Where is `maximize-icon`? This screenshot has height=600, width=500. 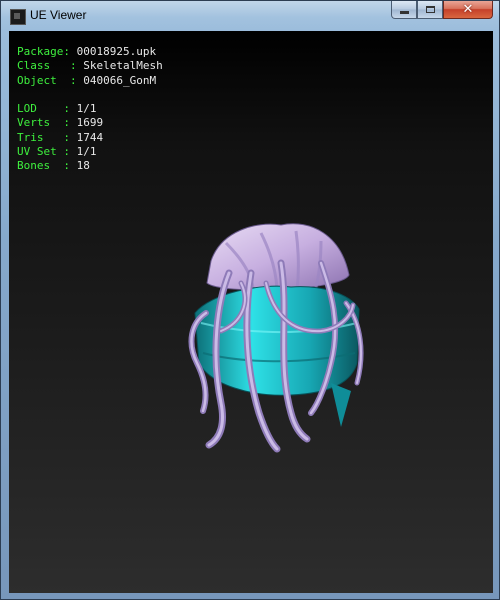
maximize-icon is located at coordinates (430, 9).